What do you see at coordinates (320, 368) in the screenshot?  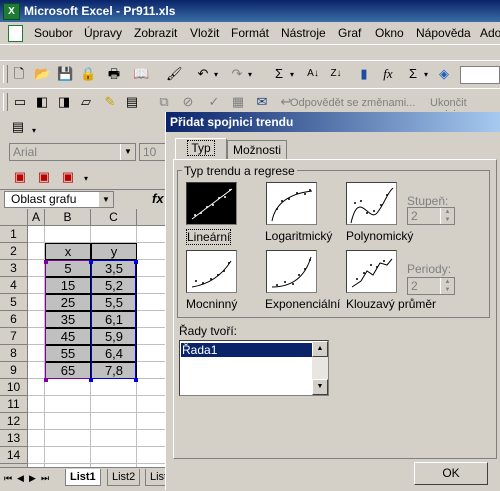 I see `series-scrollbar: ▲ ▼` at bounding box center [320, 368].